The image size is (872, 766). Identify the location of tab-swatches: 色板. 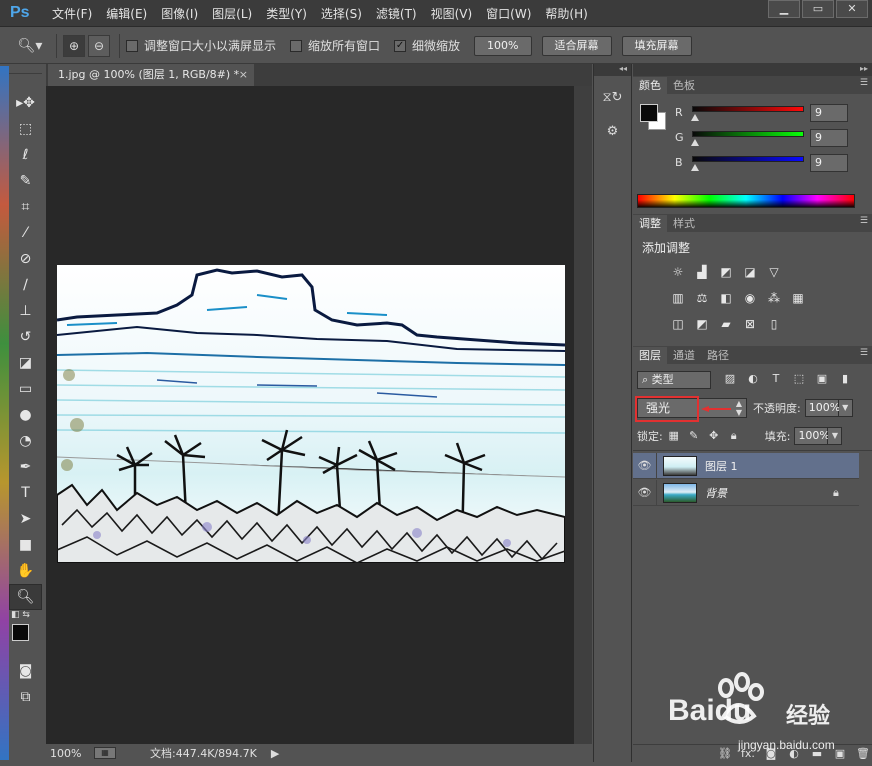
(684, 85).